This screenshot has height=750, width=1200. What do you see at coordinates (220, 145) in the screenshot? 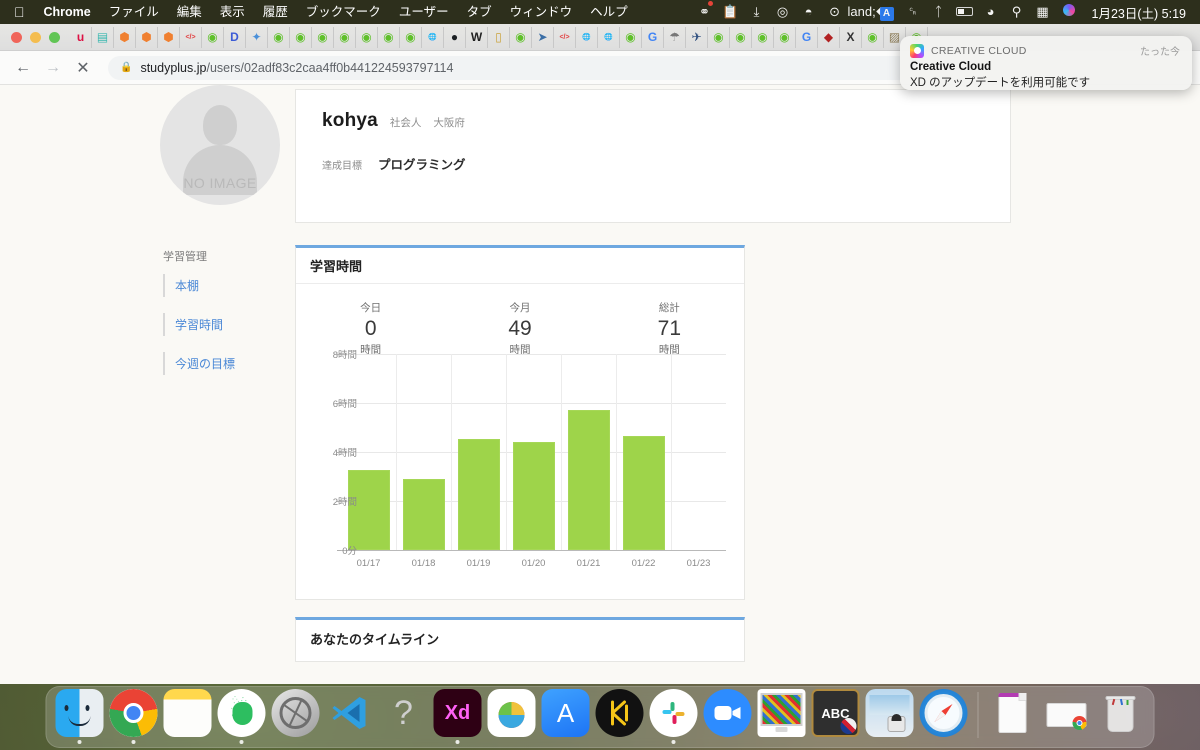
I see `avatar: NO IMAGE` at bounding box center [220, 145].